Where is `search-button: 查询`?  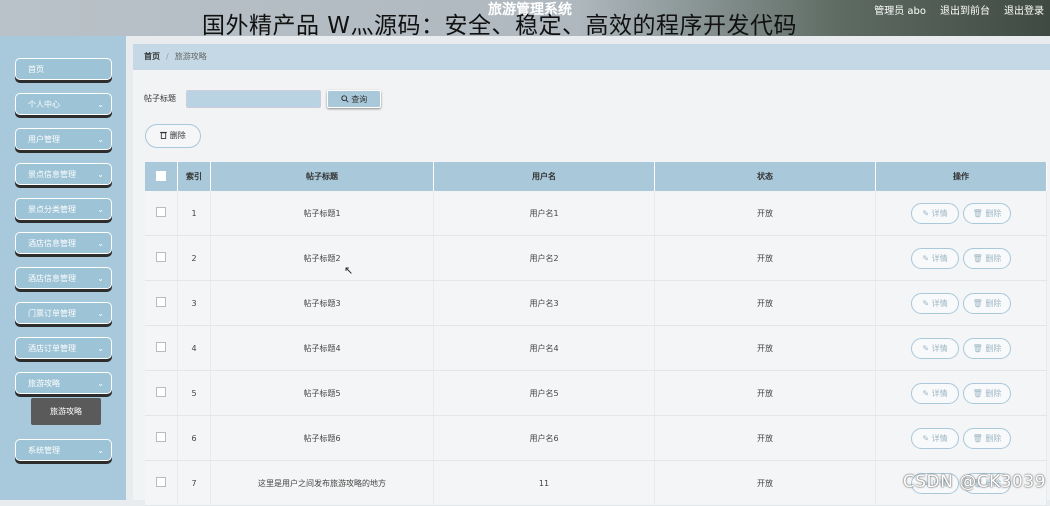
search-button: 查询 is located at coordinates (354, 99).